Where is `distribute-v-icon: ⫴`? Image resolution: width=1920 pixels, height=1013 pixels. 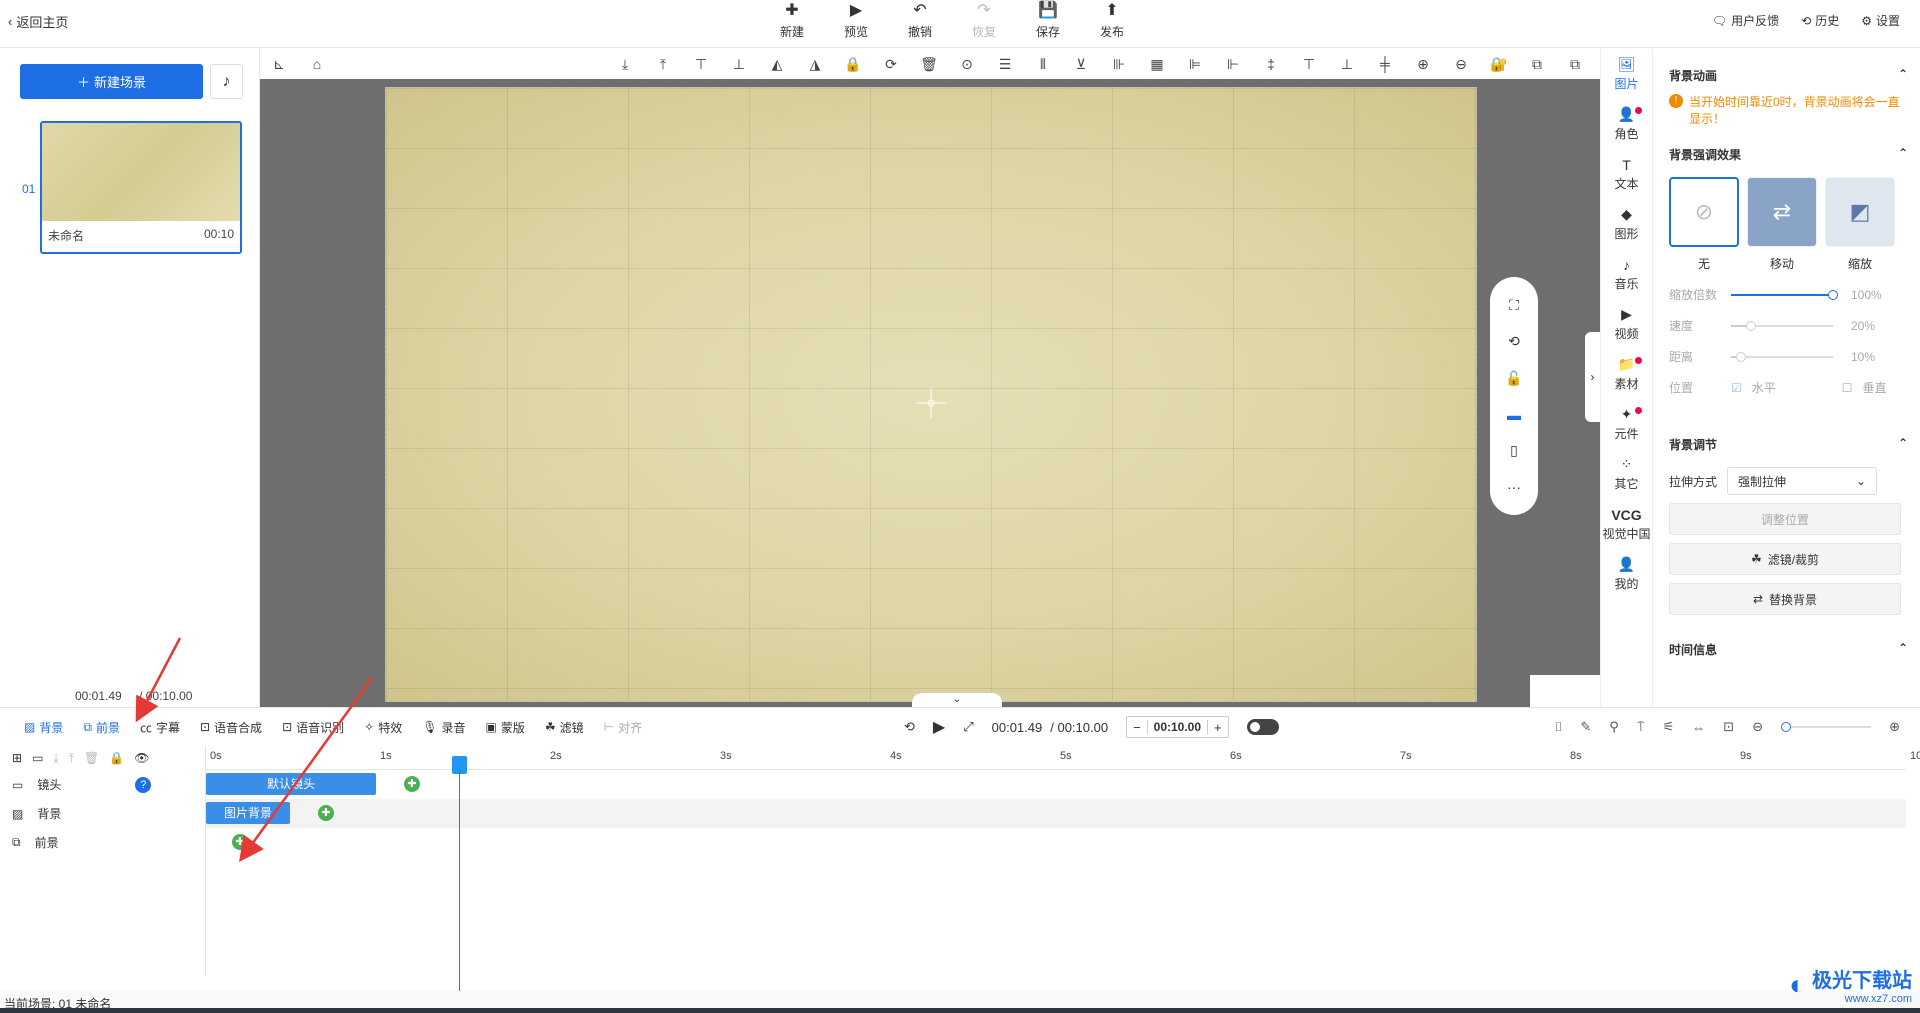 distribute-v-icon: ⫴ is located at coordinates (1043, 64).